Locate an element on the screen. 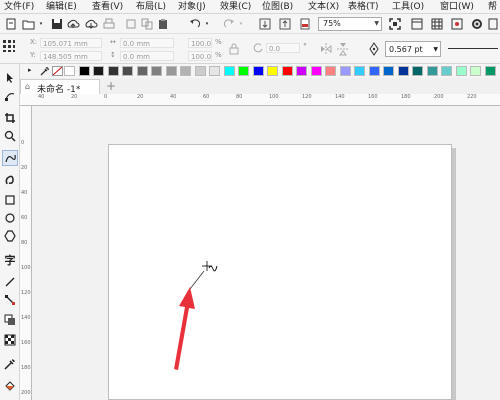  outline-pen-icon is located at coordinates (374, 49).